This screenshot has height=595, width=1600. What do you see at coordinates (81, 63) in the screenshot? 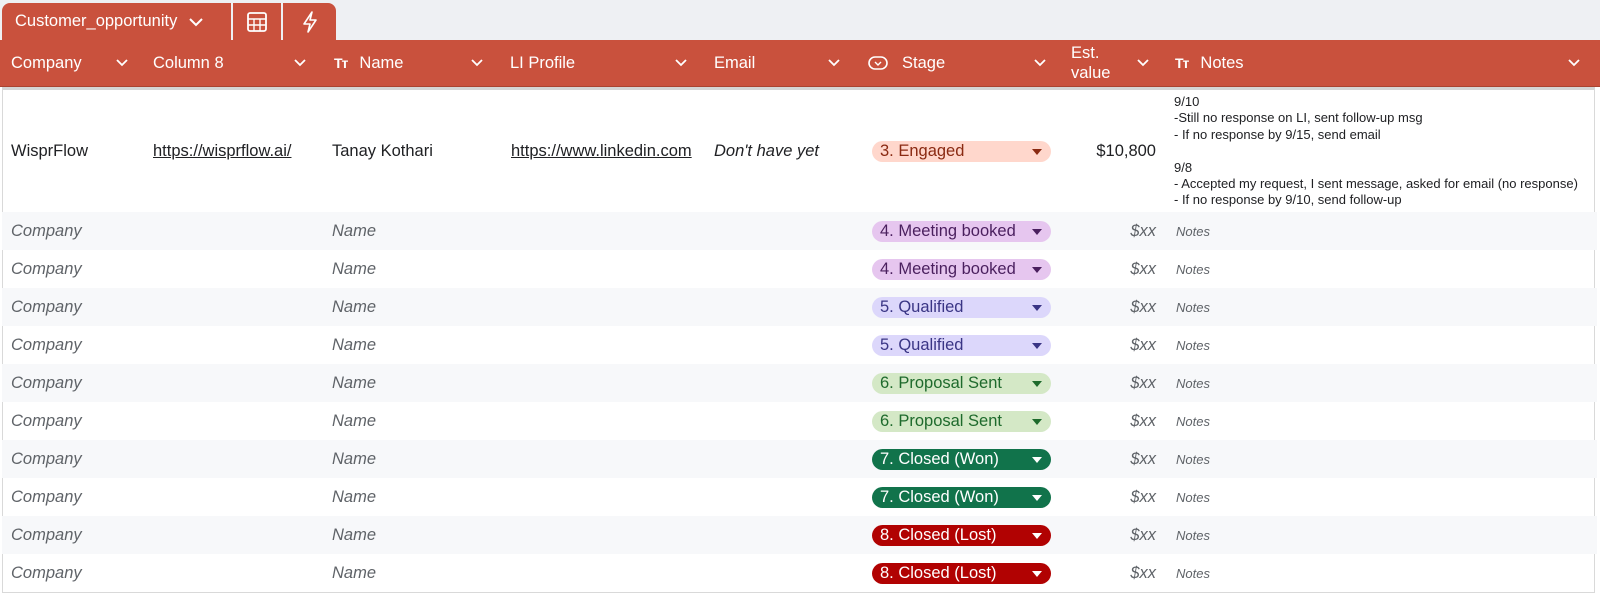
I see `column-header-company: Company` at bounding box center [81, 63].